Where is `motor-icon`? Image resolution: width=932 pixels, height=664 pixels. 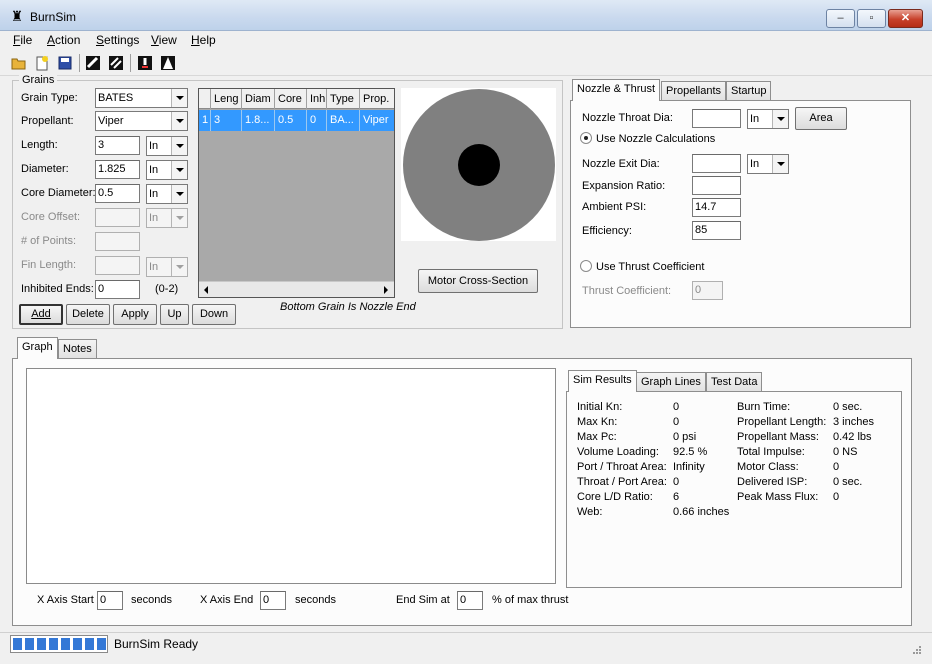 motor-icon is located at coordinates (168, 63).